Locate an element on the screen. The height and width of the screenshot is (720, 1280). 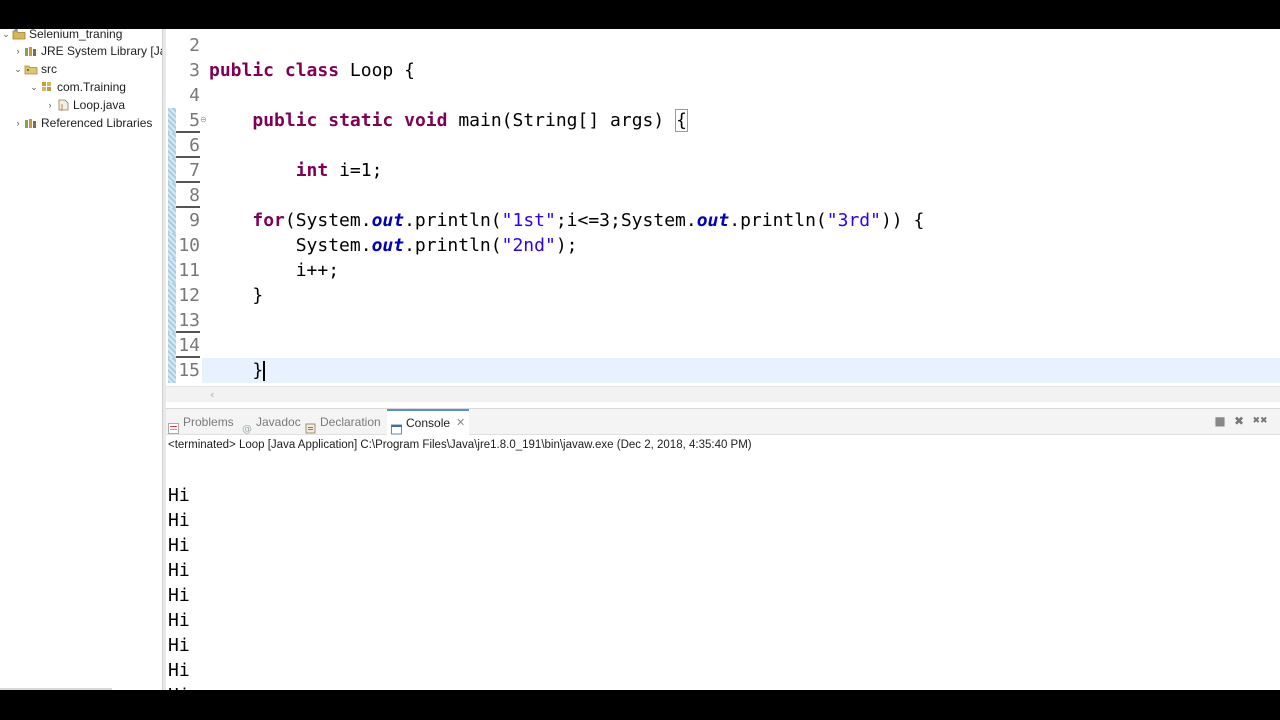
tree-item-label: com.Training is located at coordinates (91, 87).